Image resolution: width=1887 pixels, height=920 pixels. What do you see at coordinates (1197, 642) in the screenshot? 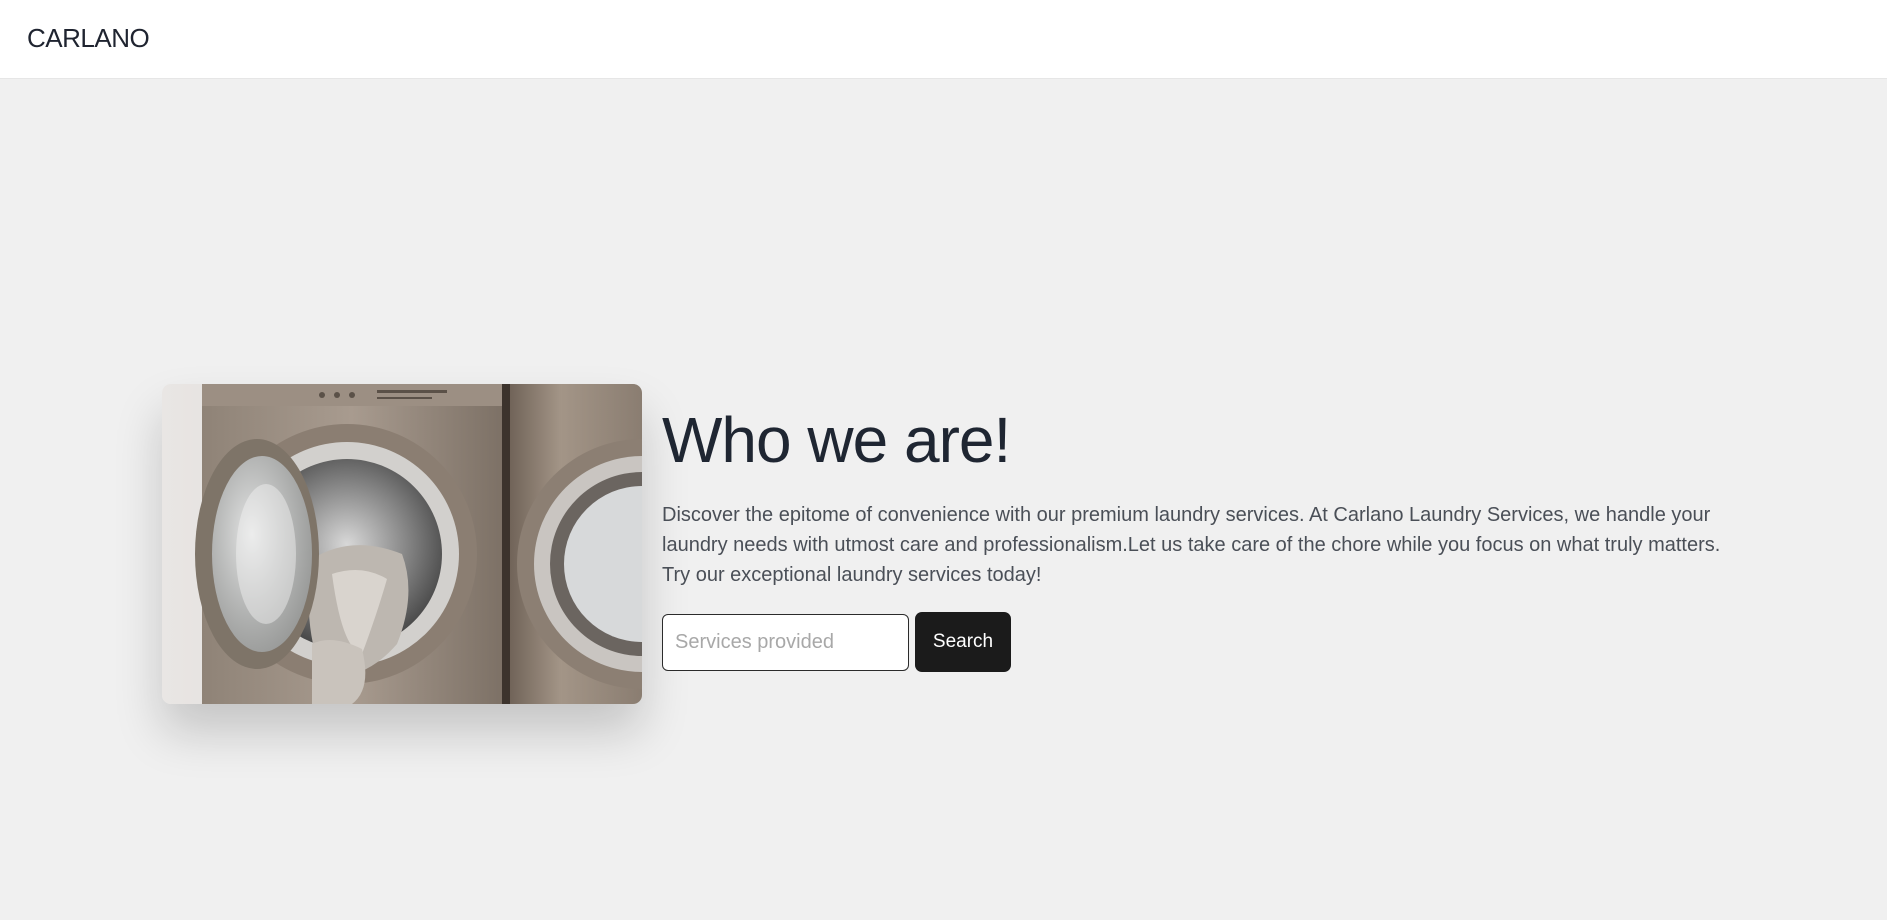
I see `search-form: Search` at bounding box center [1197, 642].